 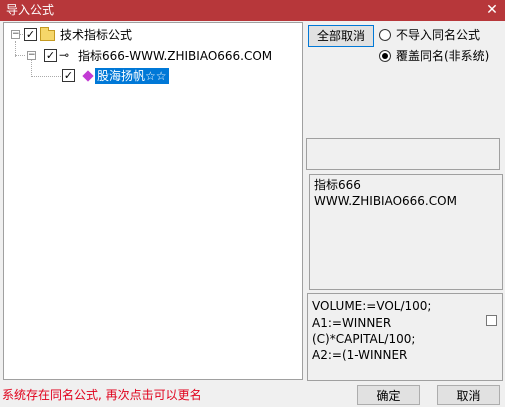 I want to click on radio-skip-same-name, so click(x=385, y=35).